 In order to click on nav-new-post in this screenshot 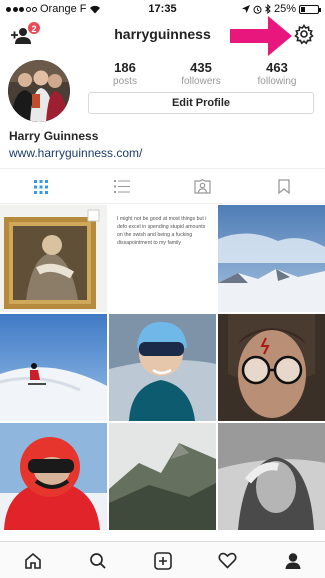, I will do `click(162, 560)`.